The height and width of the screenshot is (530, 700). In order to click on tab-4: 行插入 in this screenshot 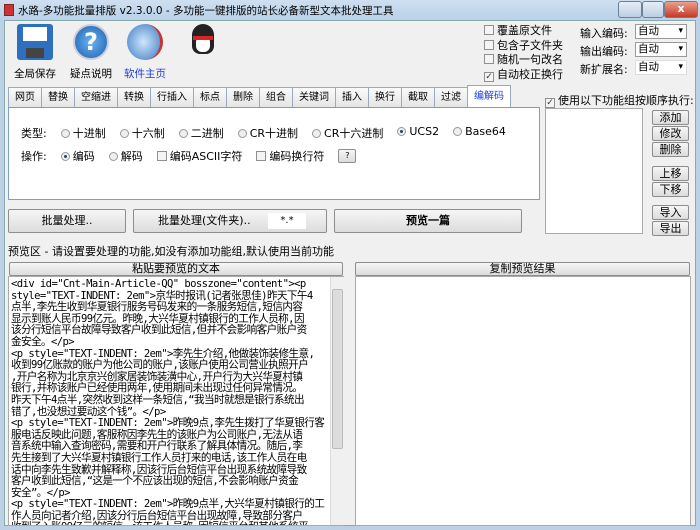, I will do `click(172, 97)`.